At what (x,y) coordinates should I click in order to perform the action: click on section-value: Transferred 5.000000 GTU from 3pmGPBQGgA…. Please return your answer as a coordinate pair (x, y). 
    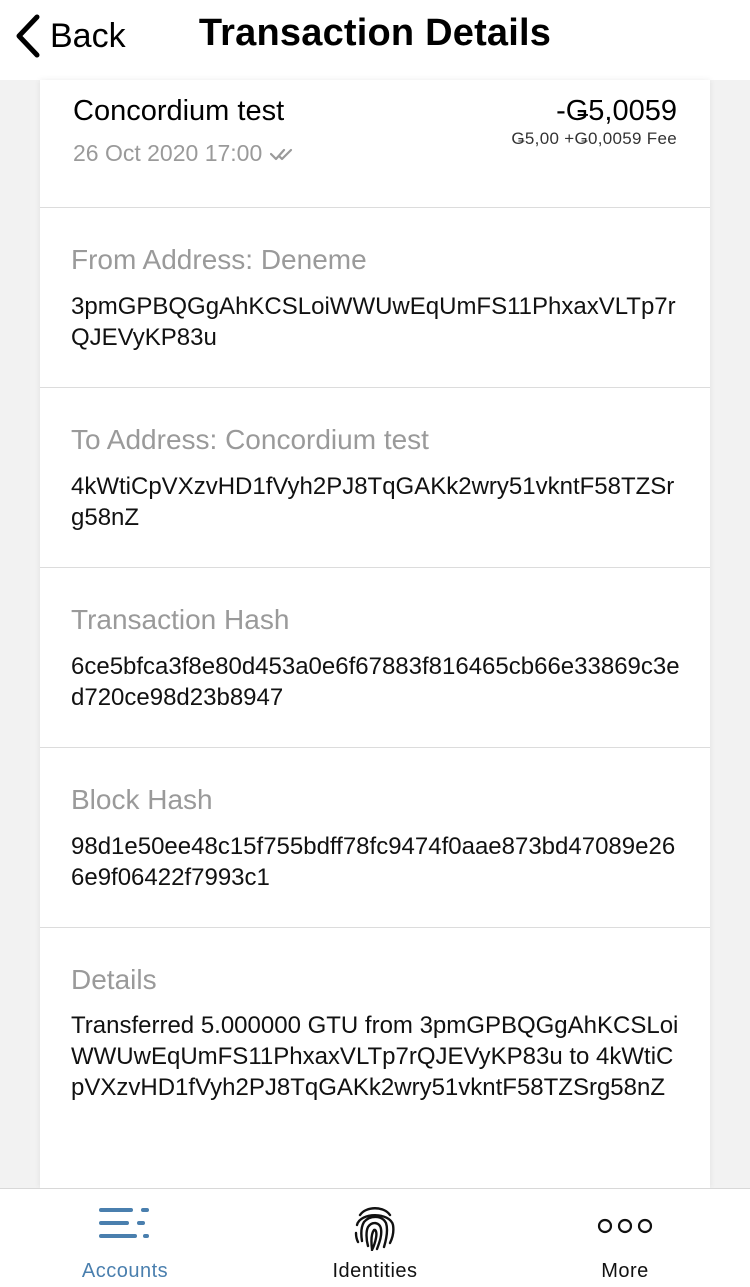
    Looking at the image, I should click on (375, 1056).